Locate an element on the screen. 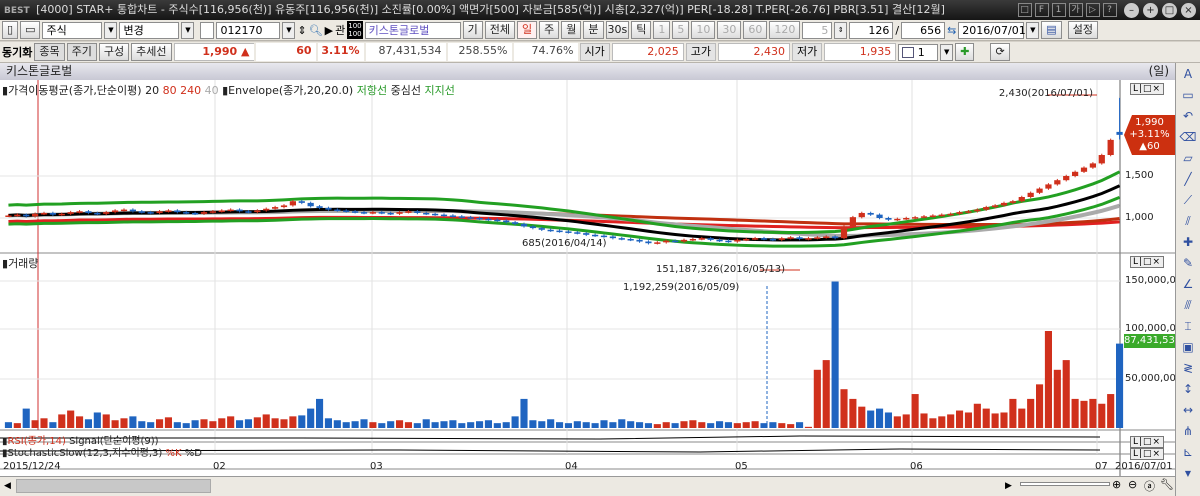 Image resolution: width=1200 pixels, height=496 pixels. period-button: 주기 is located at coordinates (81, 52).